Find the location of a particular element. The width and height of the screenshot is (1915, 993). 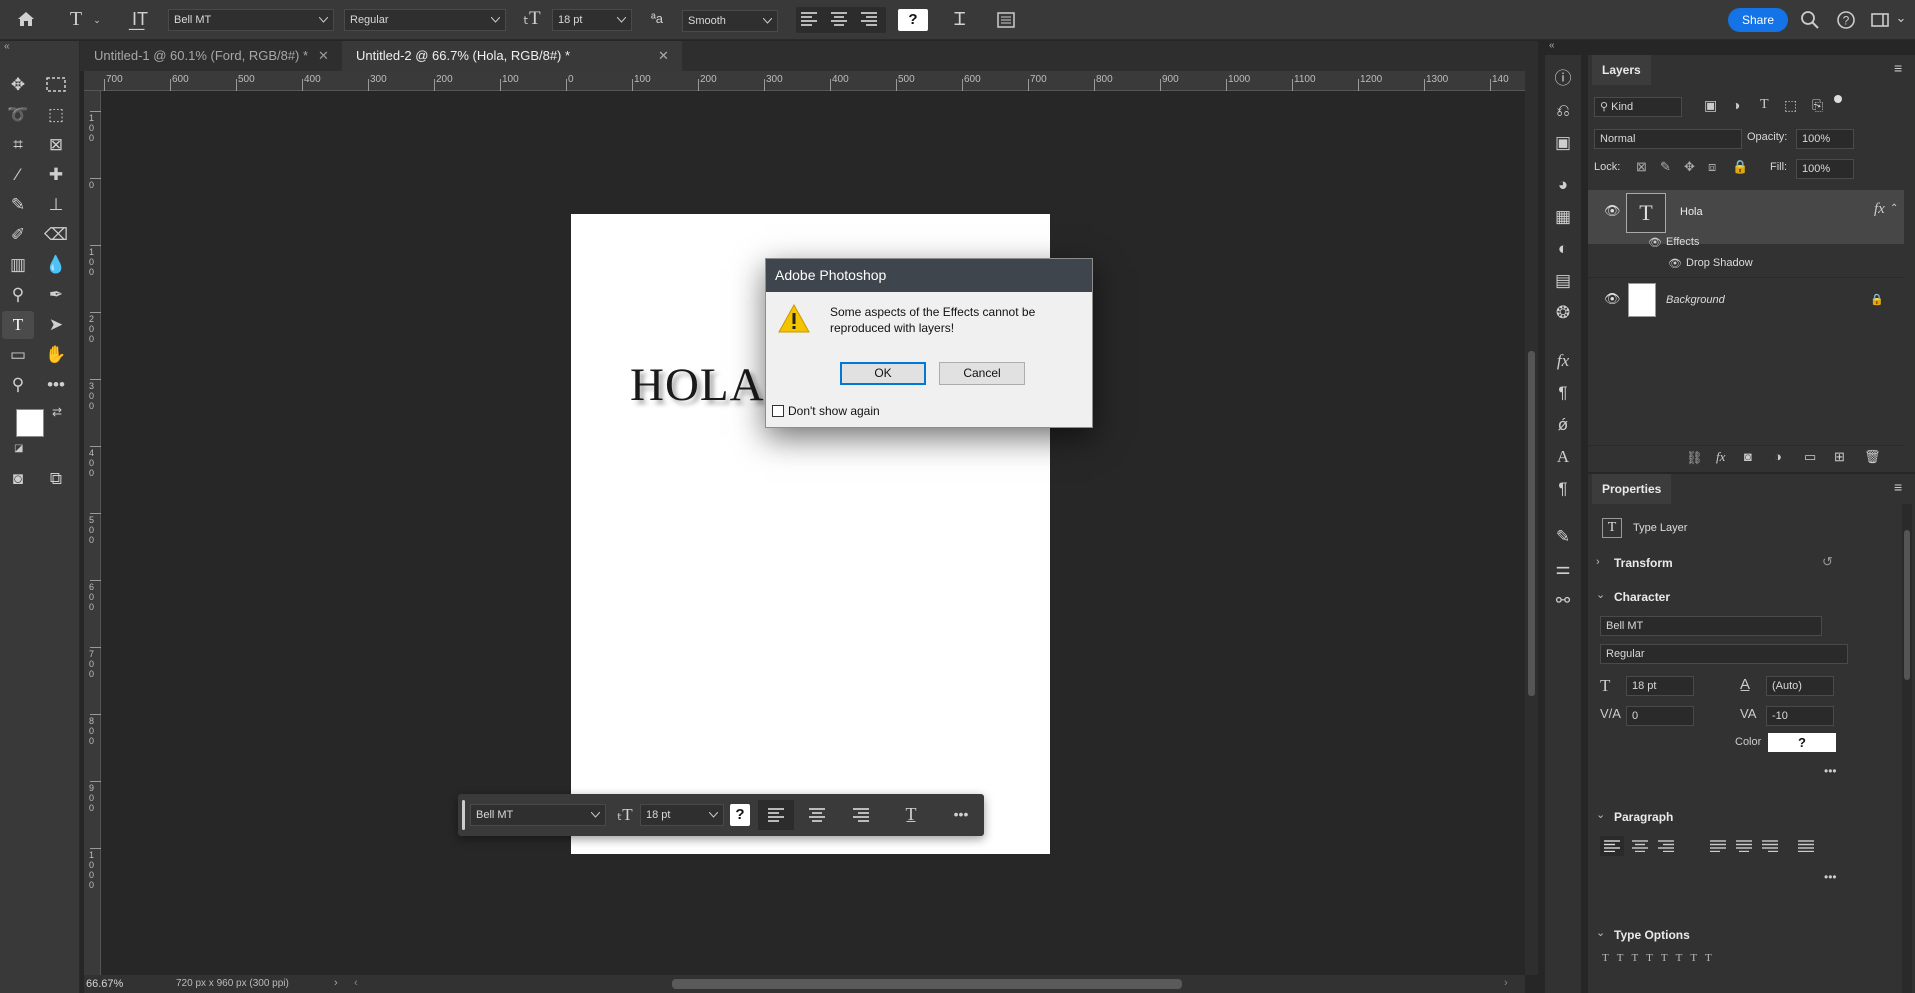

filter-pixel-icon: ▣ is located at coordinates (1710, 105).